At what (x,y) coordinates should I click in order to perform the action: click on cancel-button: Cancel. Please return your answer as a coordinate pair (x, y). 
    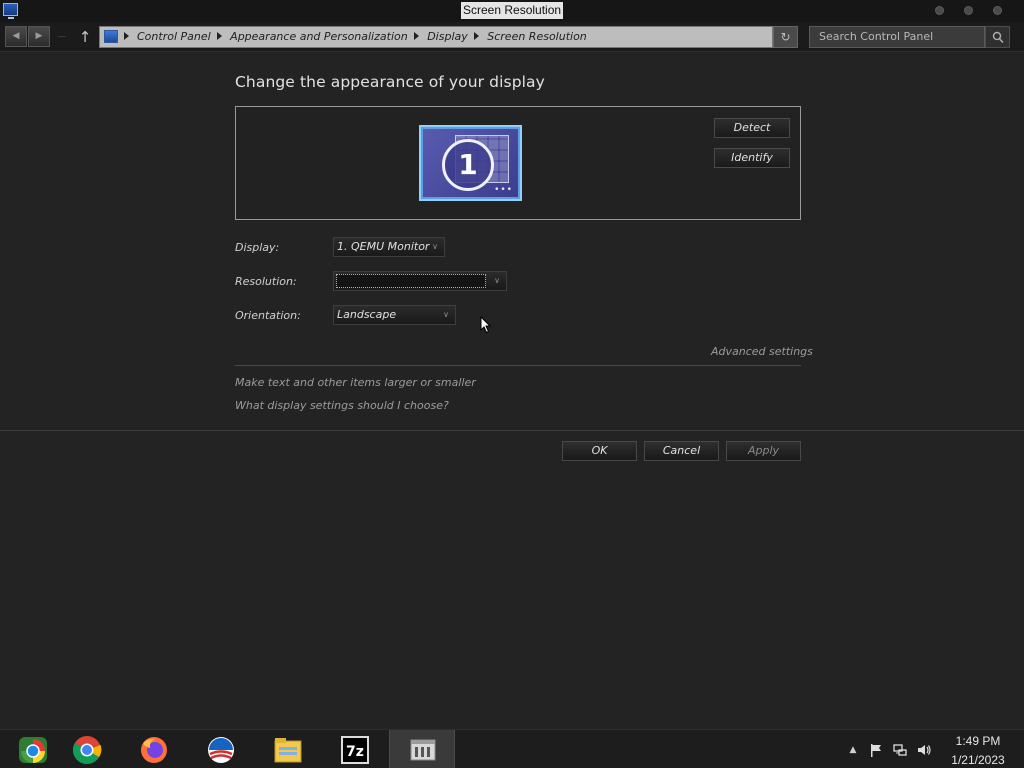
    Looking at the image, I should click on (681, 451).